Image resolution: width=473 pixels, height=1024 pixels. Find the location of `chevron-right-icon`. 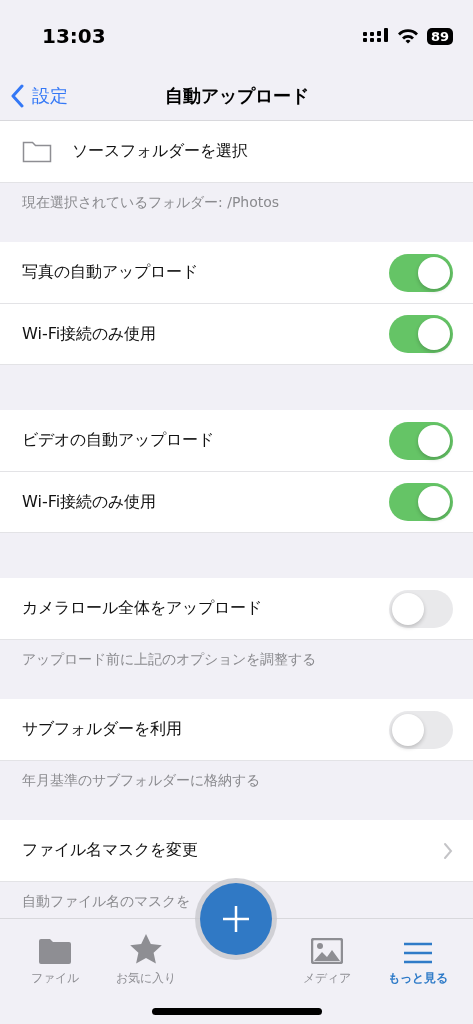

chevron-right-icon is located at coordinates (448, 850).